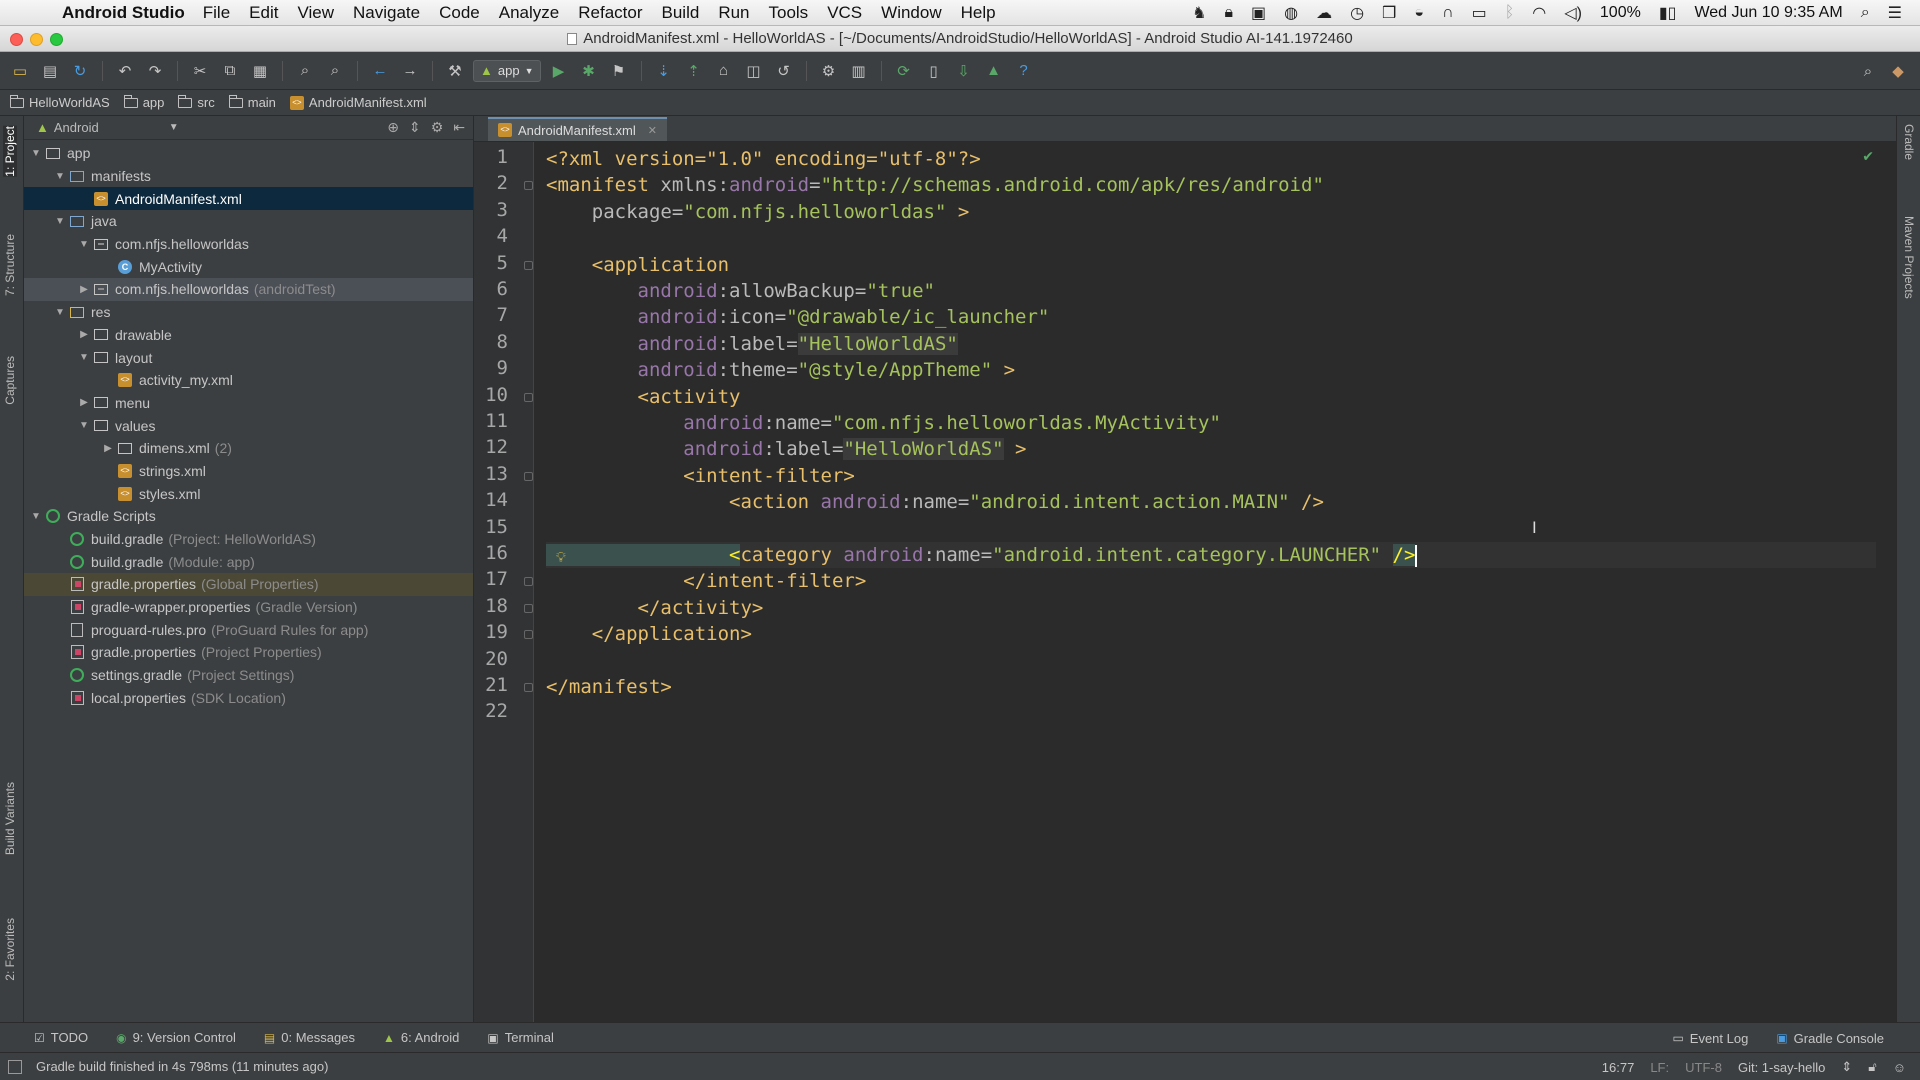  Describe the element at coordinates (758, 212) in the screenshot. I see `code-line: package="com.nfjs.helloworldas" >` at that location.